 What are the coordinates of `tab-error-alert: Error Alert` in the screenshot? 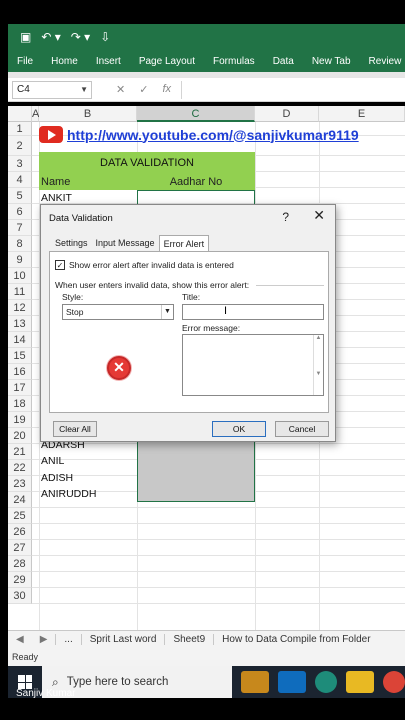 It's located at (184, 243).